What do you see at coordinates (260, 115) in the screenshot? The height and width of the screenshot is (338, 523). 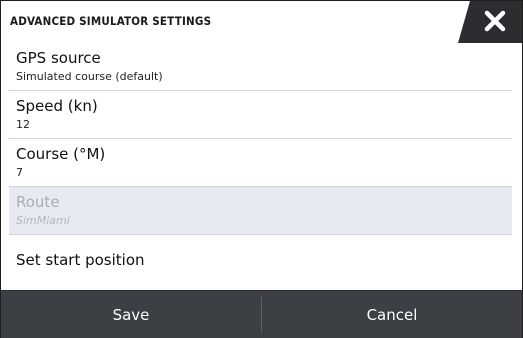 I see `setting-speed: Speed (kn) 12` at bounding box center [260, 115].